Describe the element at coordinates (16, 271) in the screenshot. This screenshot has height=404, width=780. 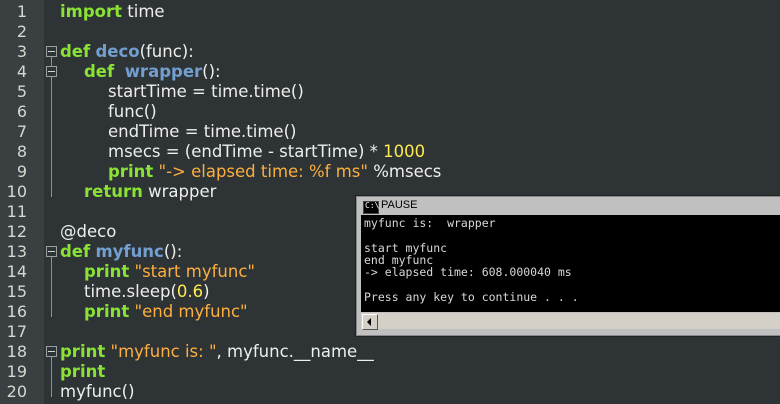
I see `line-number: 14` at that location.